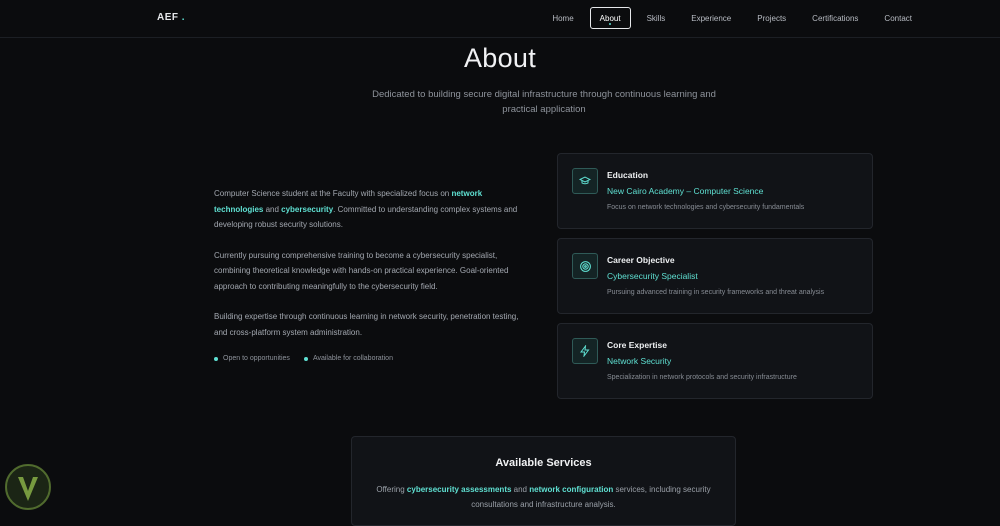  What do you see at coordinates (585, 181) in the screenshot?
I see `graduation-cap-icon` at bounding box center [585, 181].